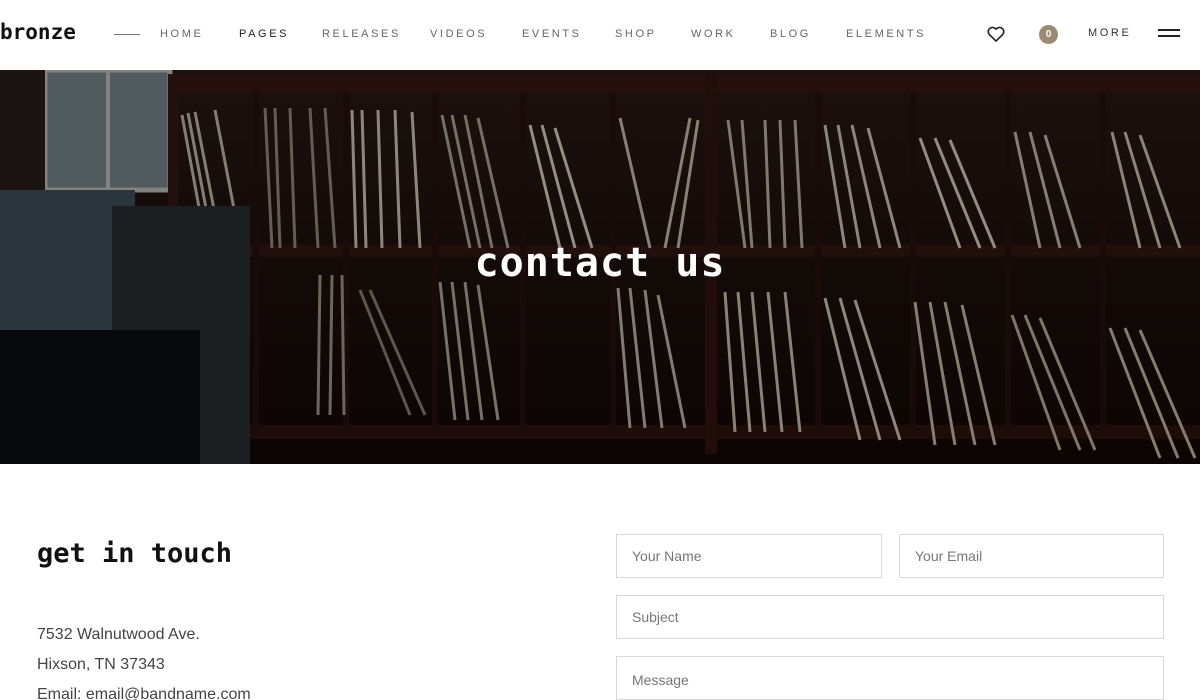  What do you see at coordinates (1031, 556) in the screenshot?
I see `email-input` at bounding box center [1031, 556].